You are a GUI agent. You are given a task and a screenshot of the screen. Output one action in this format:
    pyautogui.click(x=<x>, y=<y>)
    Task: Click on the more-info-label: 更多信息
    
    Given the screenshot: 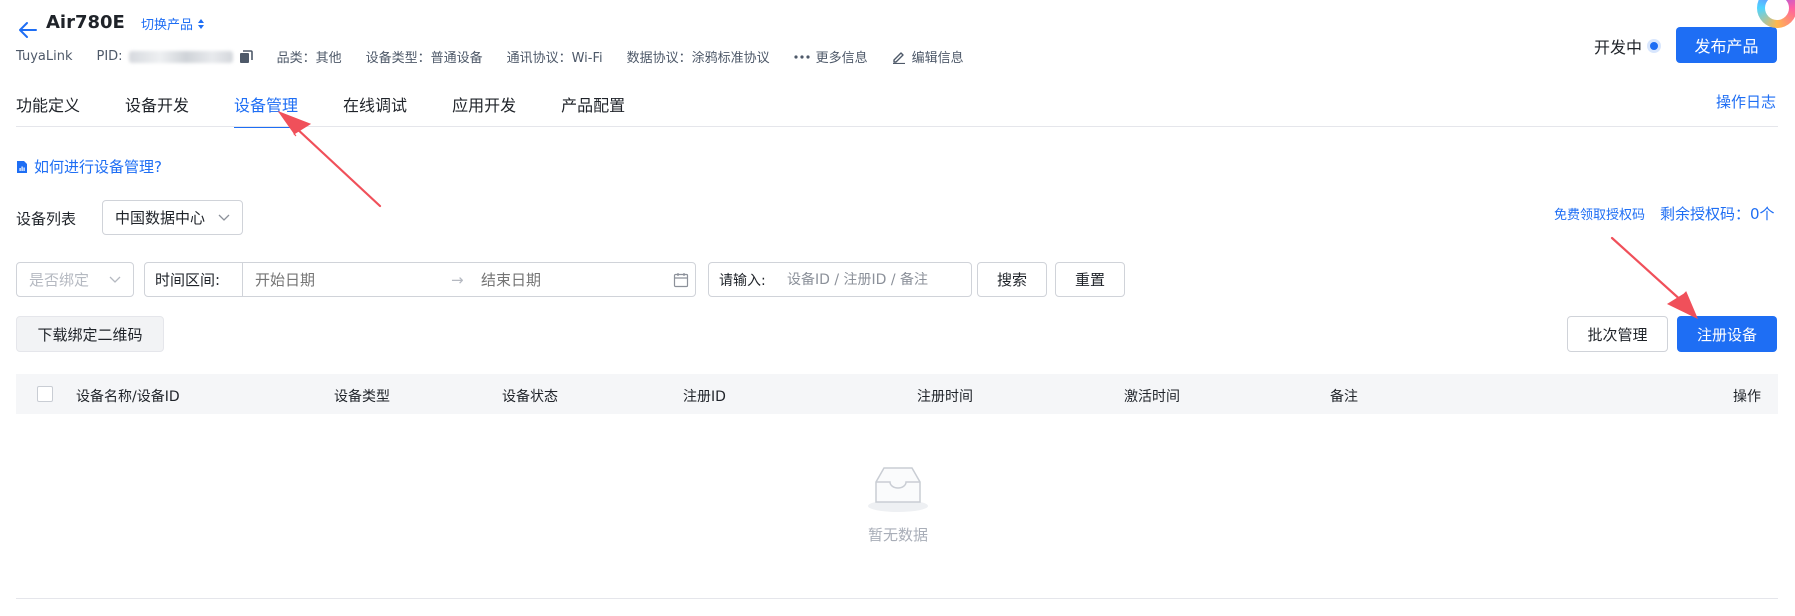 What is the action you would take?
    pyautogui.click(x=841, y=58)
    